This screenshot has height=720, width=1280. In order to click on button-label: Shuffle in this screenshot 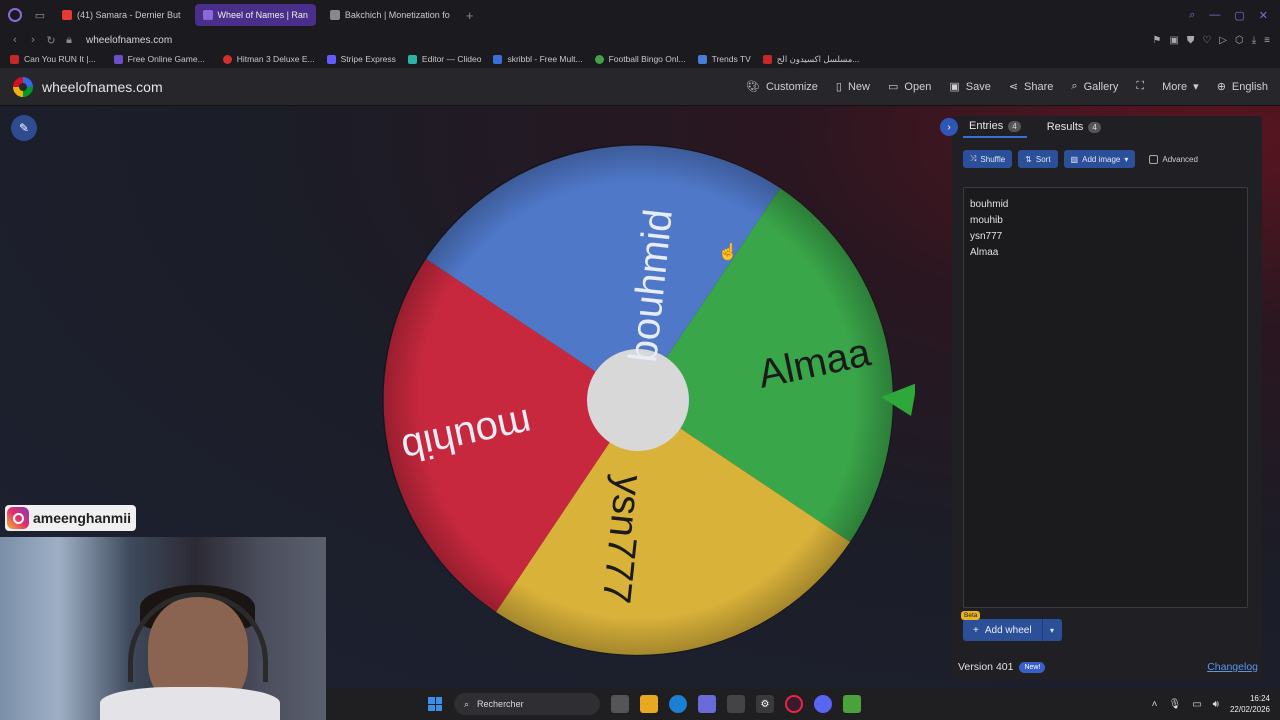, I will do `click(993, 159)`.